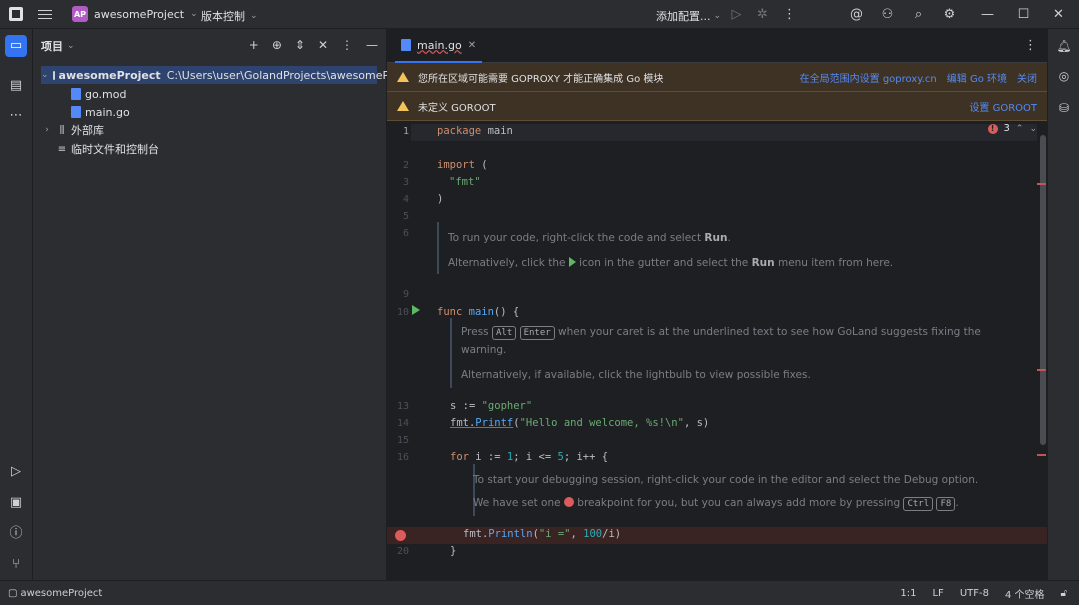  I want to click on line-number: 9, so click(405, 294).